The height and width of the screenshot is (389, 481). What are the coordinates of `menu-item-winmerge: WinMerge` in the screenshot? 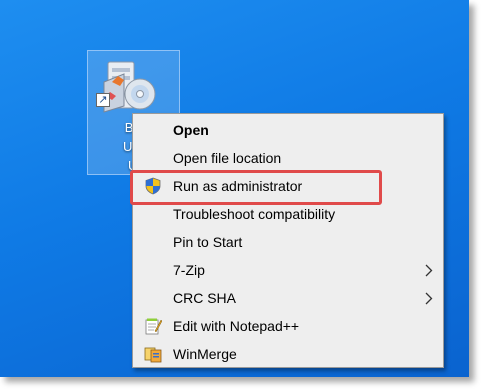 It's located at (288, 354).